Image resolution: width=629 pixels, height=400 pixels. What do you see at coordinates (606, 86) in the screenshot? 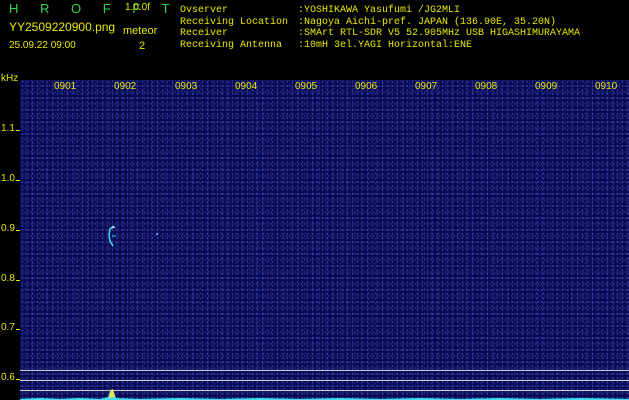
I see `time-label: 0910` at bounding box center [606, 86].